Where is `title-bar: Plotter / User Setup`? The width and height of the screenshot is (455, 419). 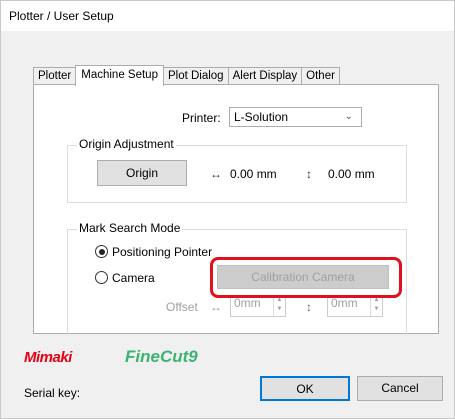
title-bar: Plotter / User Setup is located at coordinates (227, 16).